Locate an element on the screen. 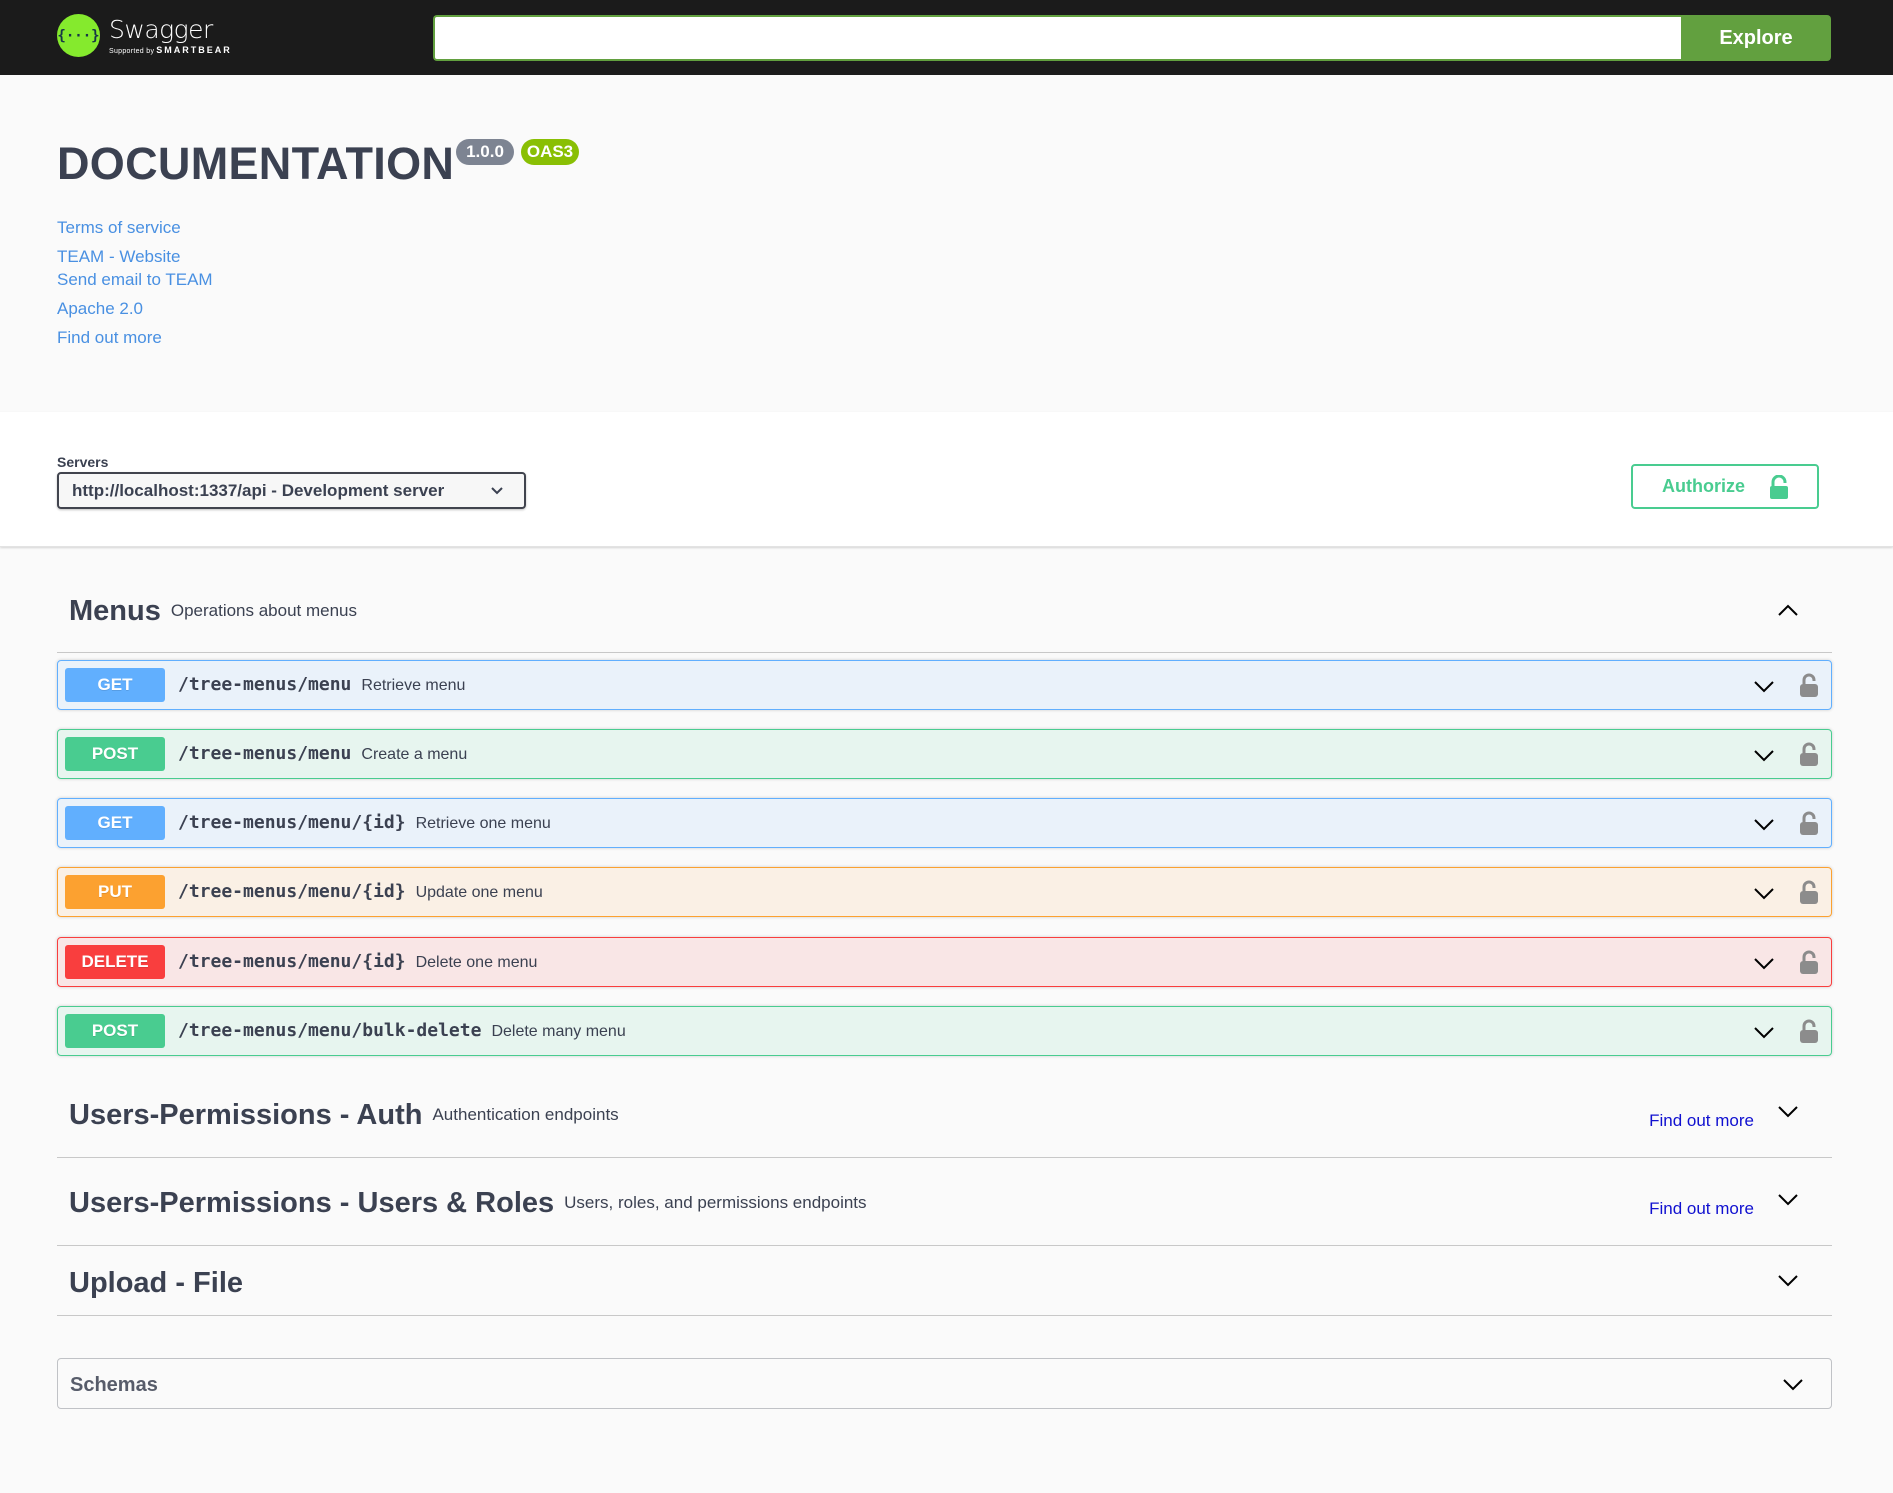 Image resolution: width=1893 pixels, height=1493 pixels. tag-description: Authentication endpoints is located at coordinates (525, 1114).